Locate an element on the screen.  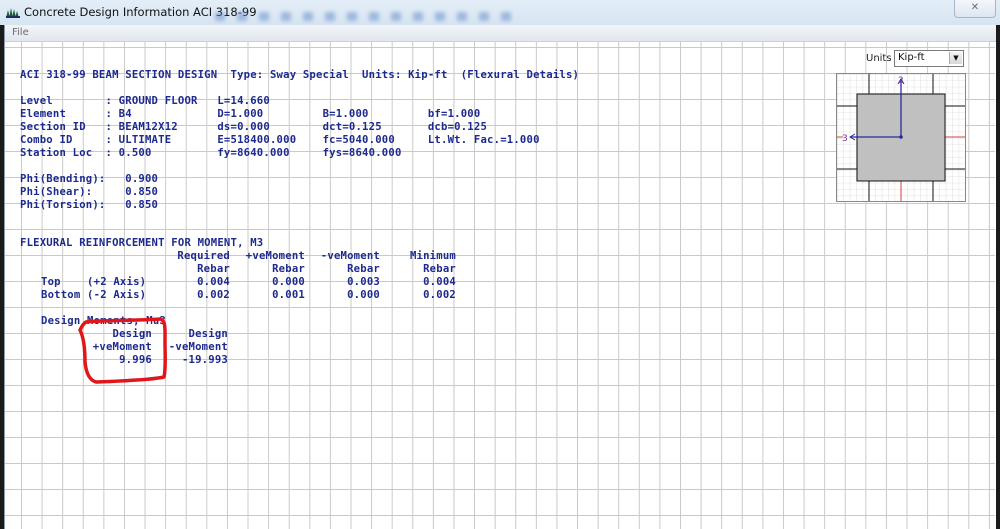
cell-pos: 0.000 is located at coordinates (288, 282).